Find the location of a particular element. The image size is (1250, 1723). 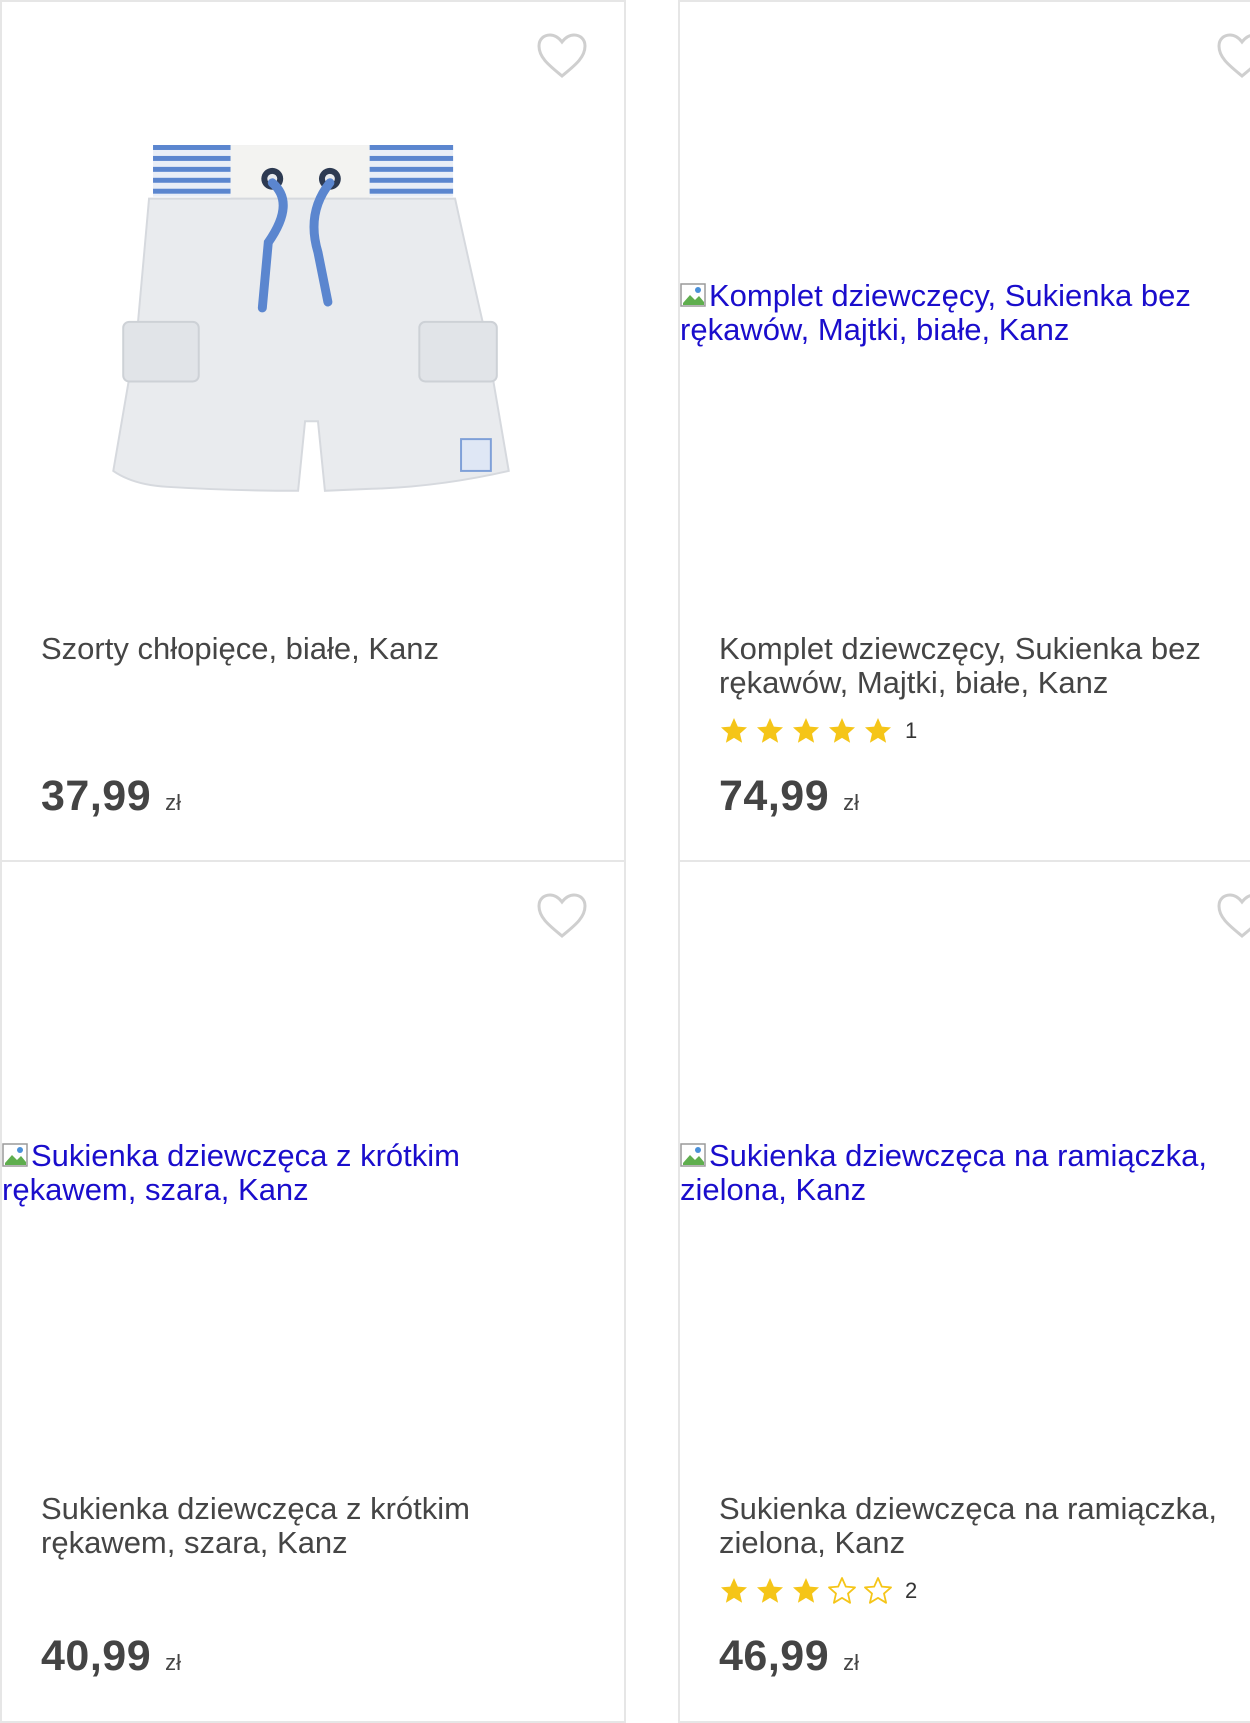

price-value: 40,99 is located at coordinates (96, 1656).